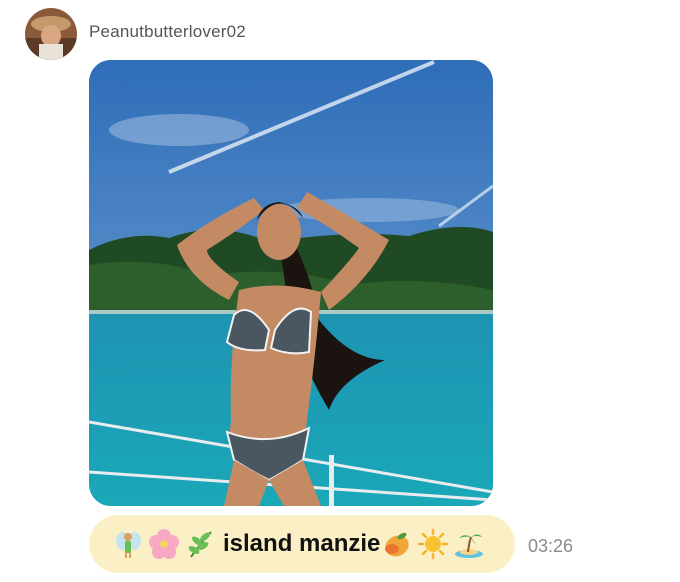 The width and height of the screenshot is (680, 582). I want to click on cherry-blossom-icon, so click(164, 544).